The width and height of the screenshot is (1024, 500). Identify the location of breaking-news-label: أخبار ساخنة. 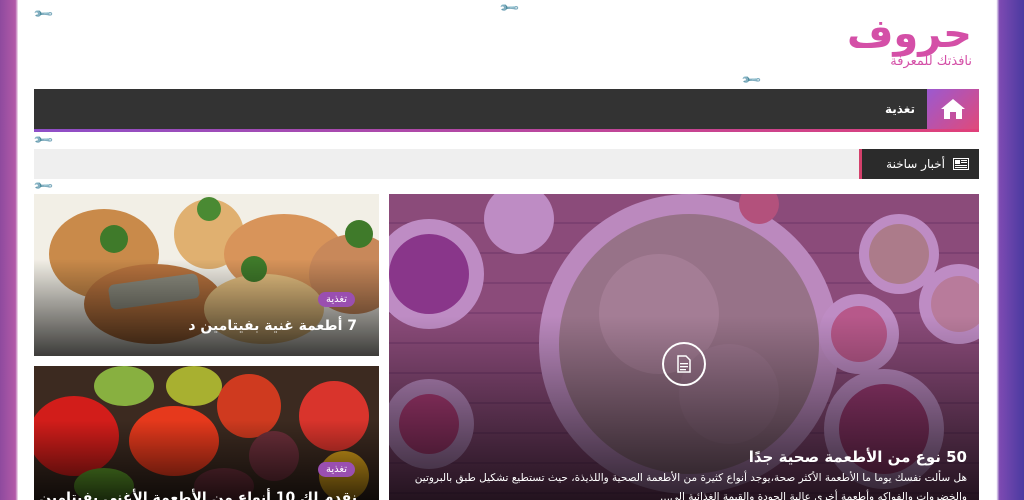
(919, 164).